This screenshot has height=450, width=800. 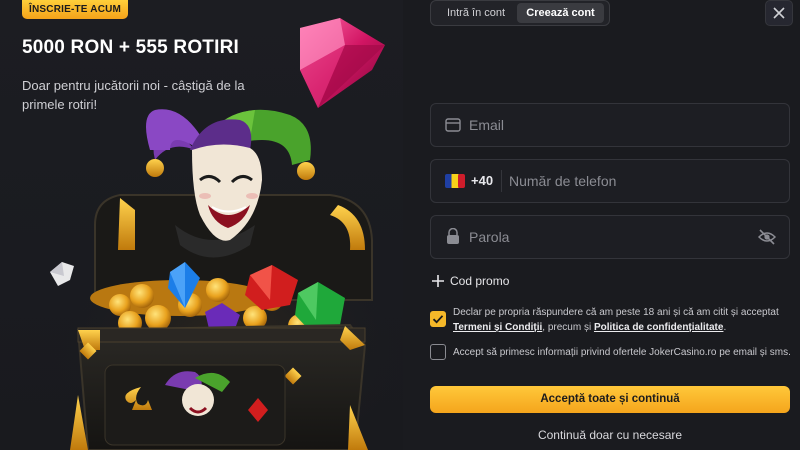 I want to click on continue-necessary-link: Continuă doar cu necesare, so click(x=610, y=435).